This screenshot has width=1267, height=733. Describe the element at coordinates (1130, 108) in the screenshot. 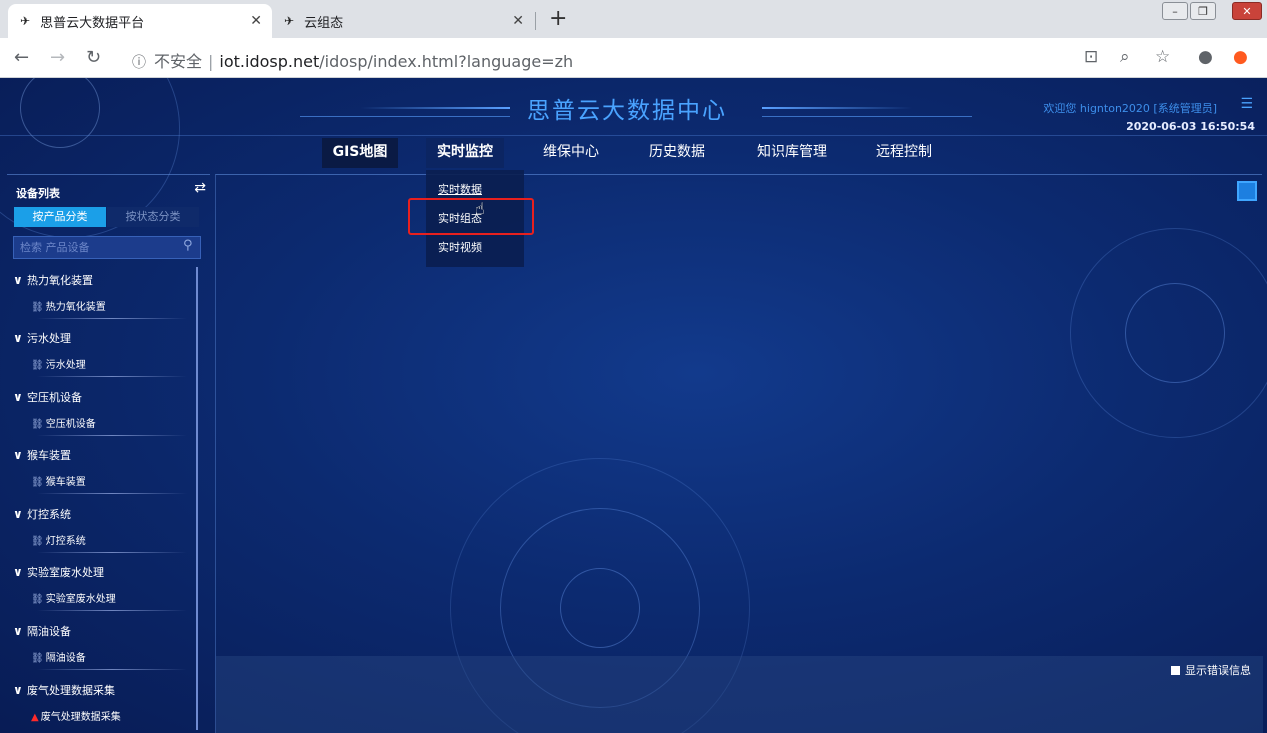

I see `welcome-user-text: 欢迎您 hignton2020 [系统管理员]` at that location.